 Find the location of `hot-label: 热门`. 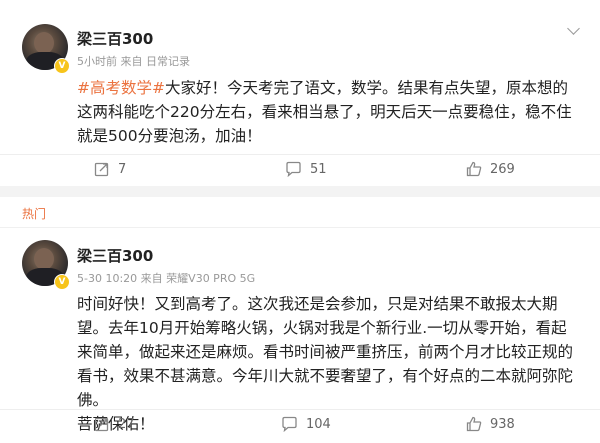

hot-label: 热门 is located at coordinates (34, 214).